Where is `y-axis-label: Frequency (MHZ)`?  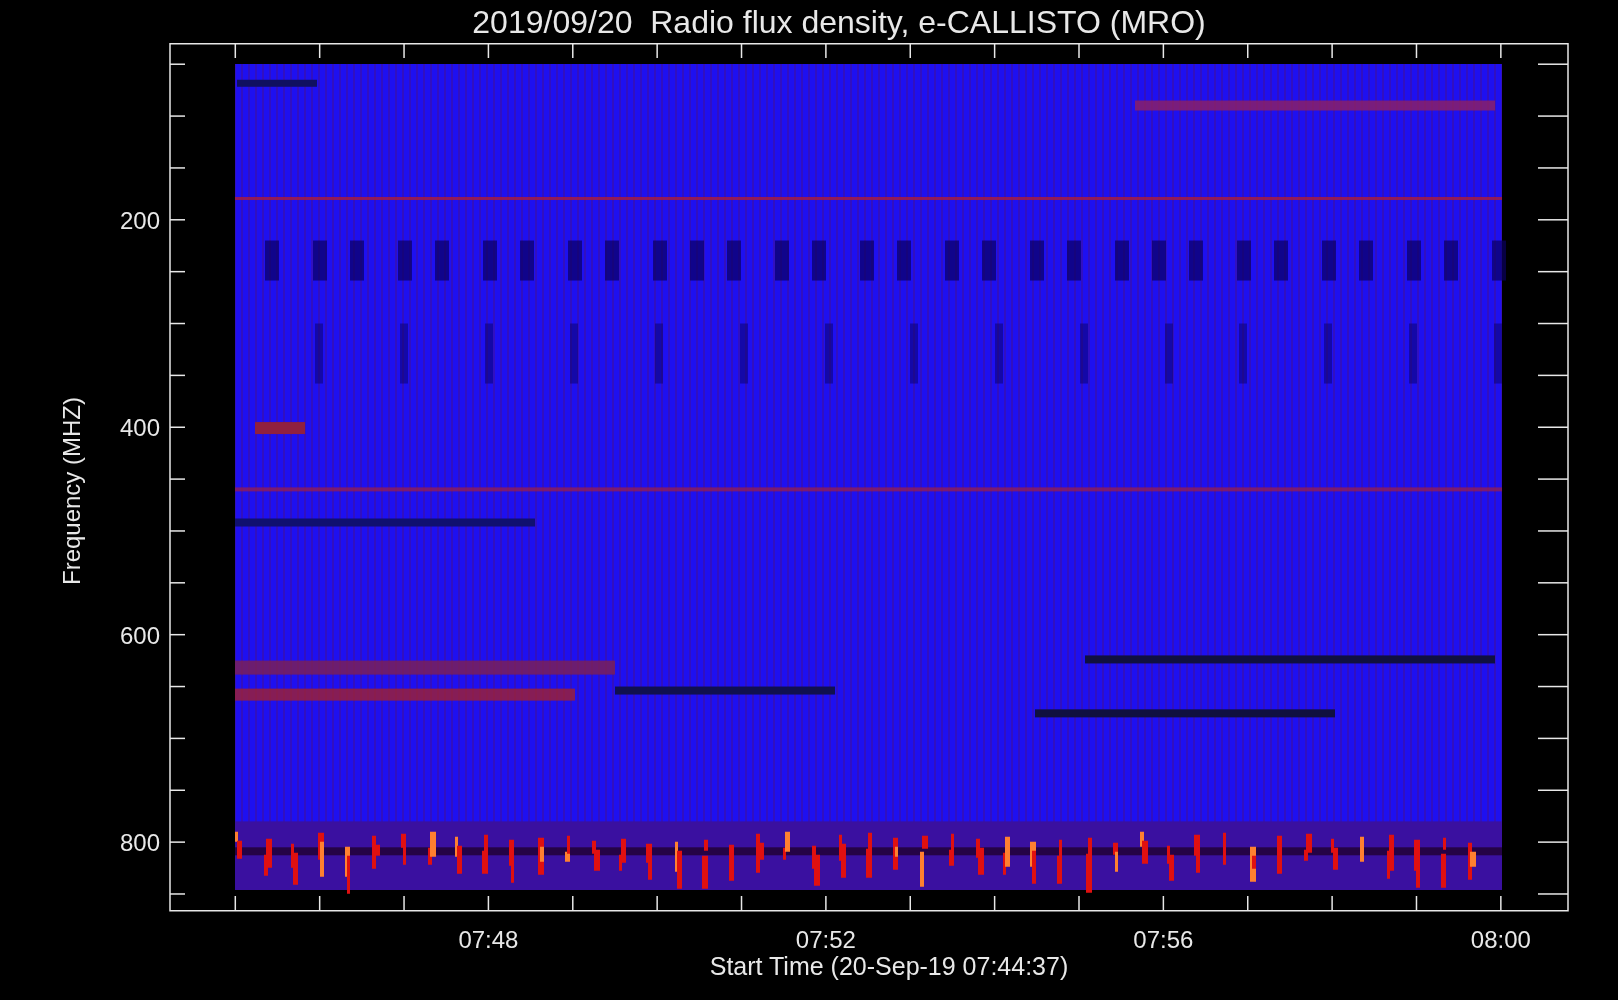
y-axis-label: Frequency (MHZ) is located at coordinates (72, 490).